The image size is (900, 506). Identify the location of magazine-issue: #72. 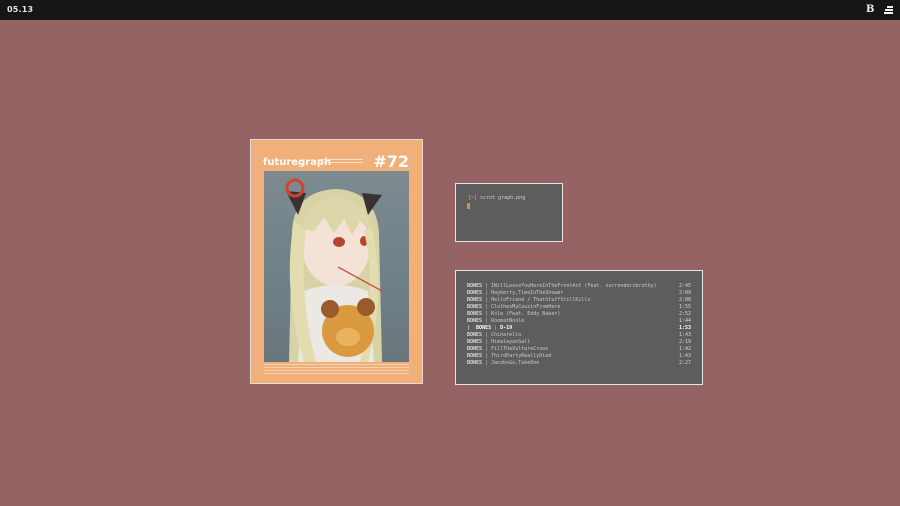
(391, 161).